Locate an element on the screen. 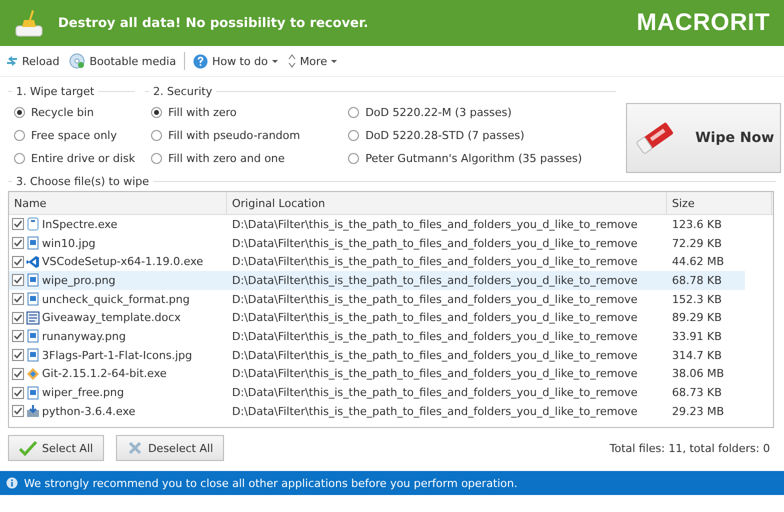 Image resolution: width=784 pixels, height=512 pixels. file-row: wiper_free.png D:\Data\Filter\this_is_the_path_to_files_and_folders_you_d_like_to_remove 68.73 KB is located at coordinates (377, 392).